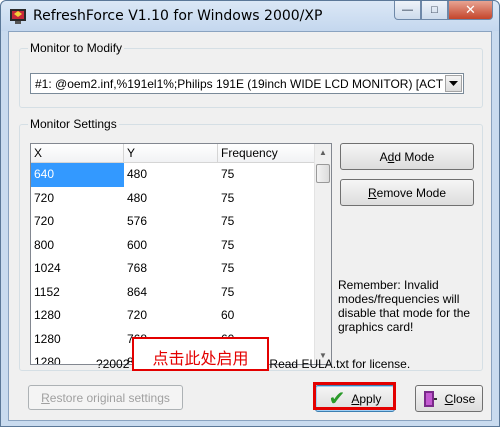  What do you see at coordinates (77, 175) in the screenshot?
I see `cell-x: 640` at bounding box center [77, 175].